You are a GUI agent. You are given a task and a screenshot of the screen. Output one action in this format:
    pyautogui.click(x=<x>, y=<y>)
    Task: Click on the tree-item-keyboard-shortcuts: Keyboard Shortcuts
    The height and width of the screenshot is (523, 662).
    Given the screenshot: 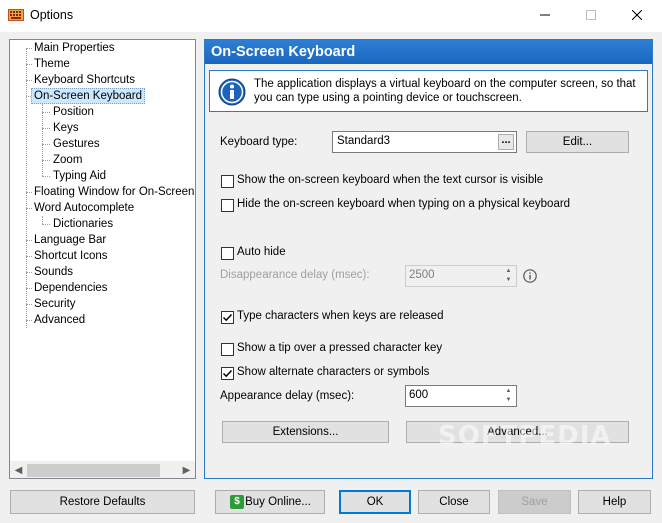 What is the action you would take?
    pyautogui.click(x=84, y=80)
    